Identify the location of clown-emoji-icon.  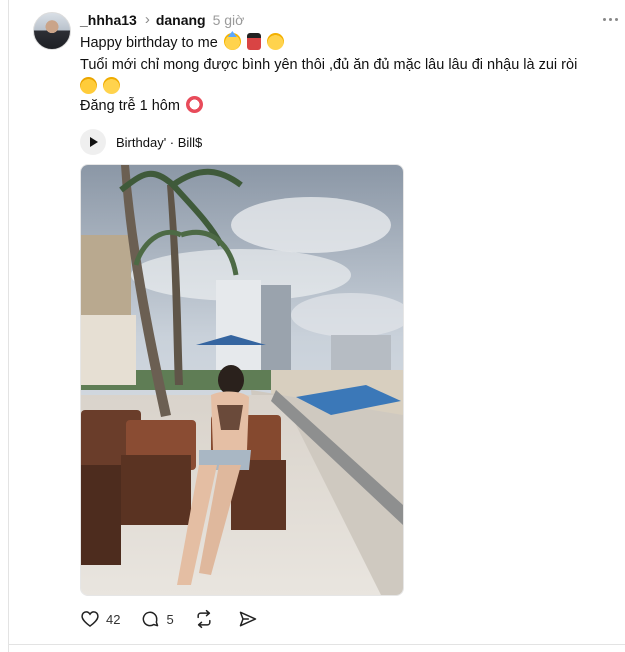
(194, 104).